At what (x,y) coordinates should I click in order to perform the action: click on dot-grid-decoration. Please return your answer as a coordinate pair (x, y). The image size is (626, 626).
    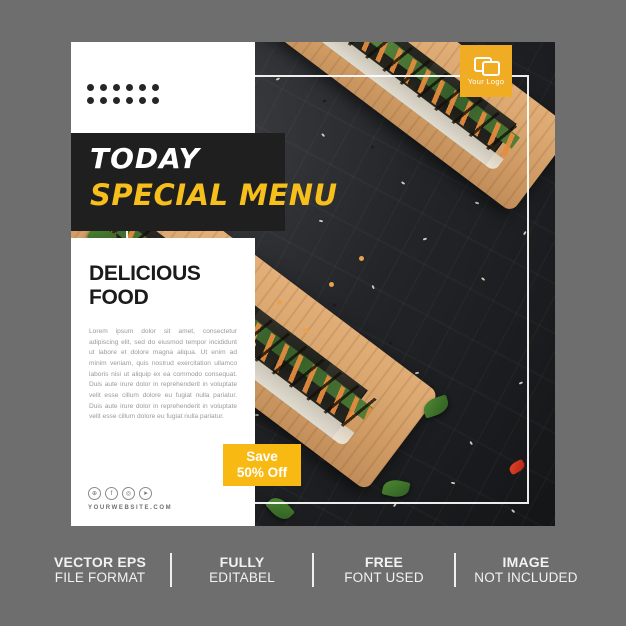
    Looking at the image, I should click on (126, 97).